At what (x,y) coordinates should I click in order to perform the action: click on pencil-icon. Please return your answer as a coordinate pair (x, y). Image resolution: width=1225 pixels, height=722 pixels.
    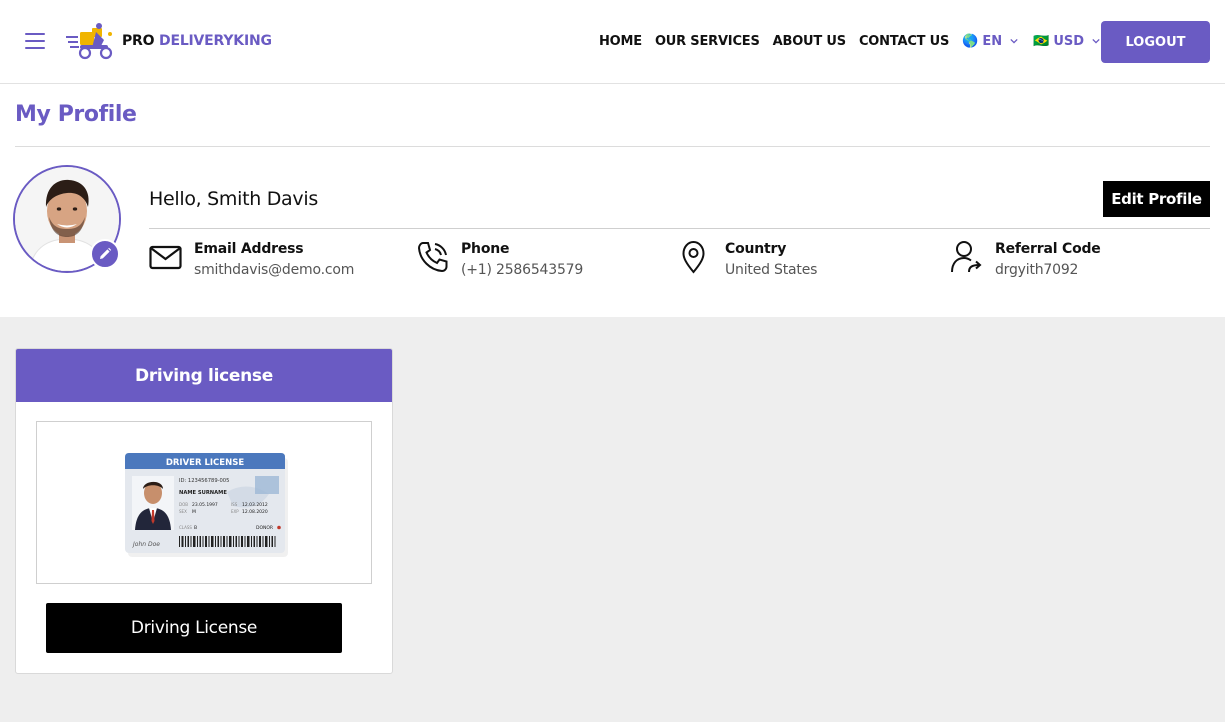
    Looking at the image, I should click on (106, 253).